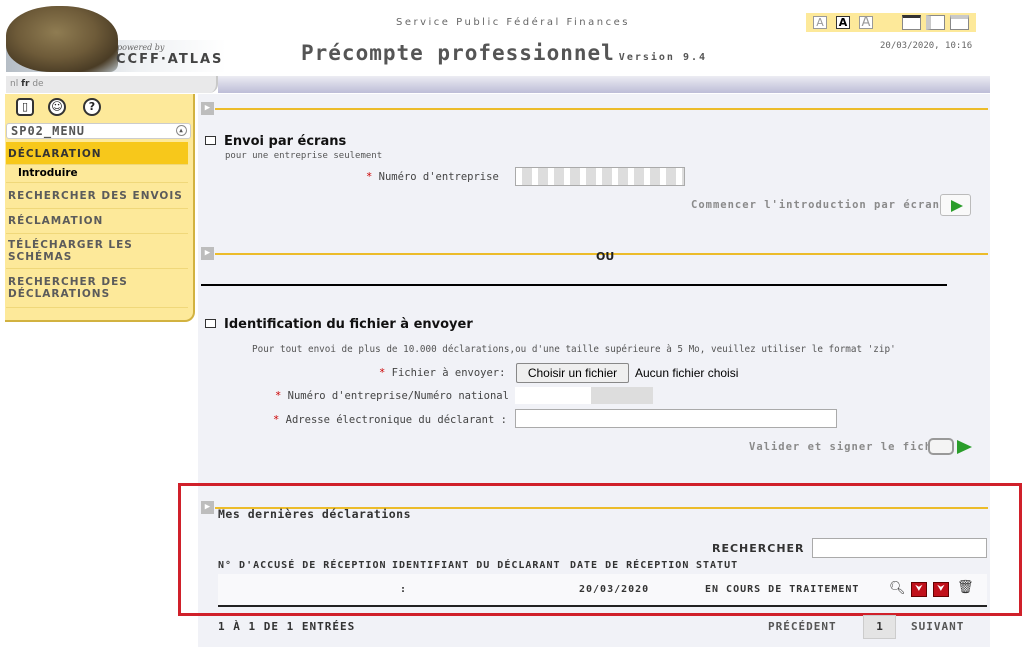 The width and height of the screenshot is (1031, 647). What do you see at coordinates (97, 174) in the screenshot?
I see `sidebar-item-introduire: Introduire` at bounding box center [97, 174].